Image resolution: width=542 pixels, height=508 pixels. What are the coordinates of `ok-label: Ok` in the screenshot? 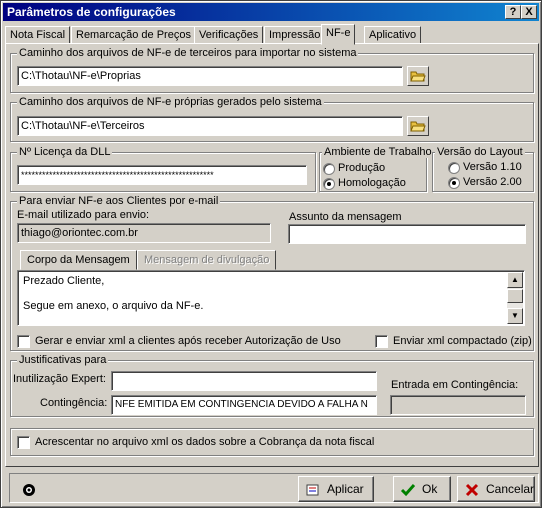 It's located at (430, 489).